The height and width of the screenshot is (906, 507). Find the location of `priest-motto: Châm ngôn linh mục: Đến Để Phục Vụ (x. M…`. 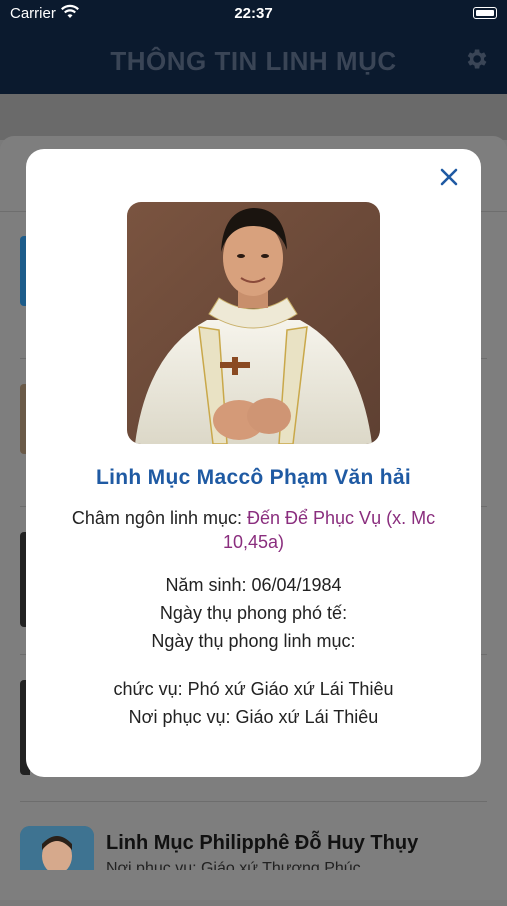

priest-motto: Châm ngôn linh mục: Đến Để Phục Vụ (x. M… is located at coordinates (253, 530).